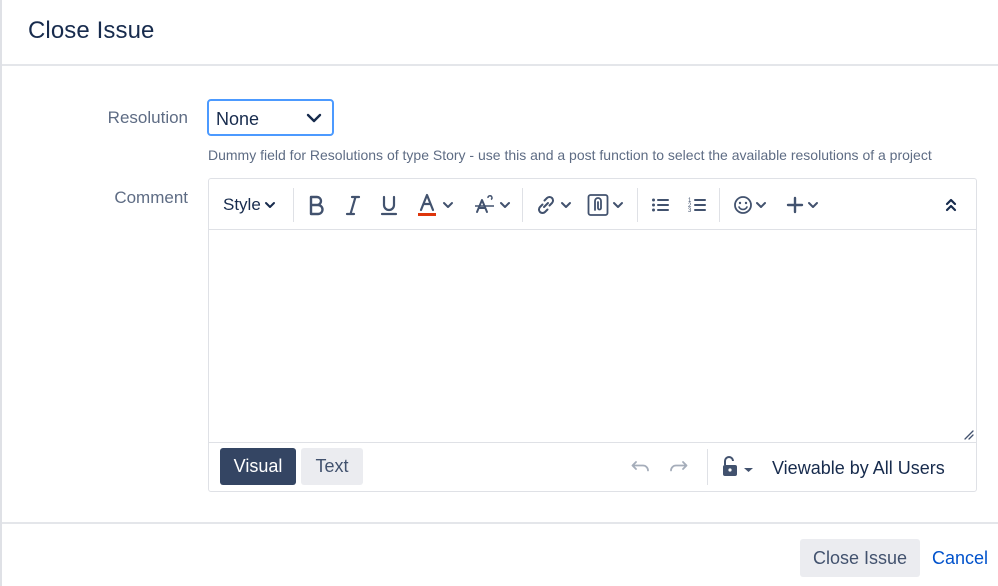  I want to click on italic-button, so click(353, 205).